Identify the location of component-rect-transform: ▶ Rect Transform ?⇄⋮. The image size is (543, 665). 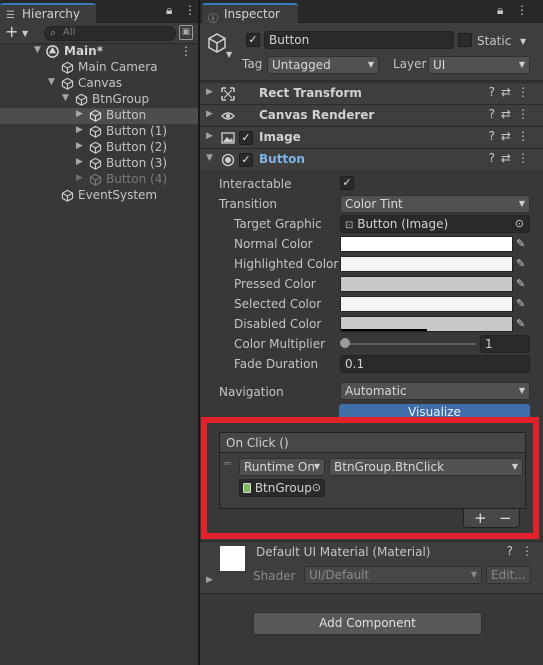
(371, 93).